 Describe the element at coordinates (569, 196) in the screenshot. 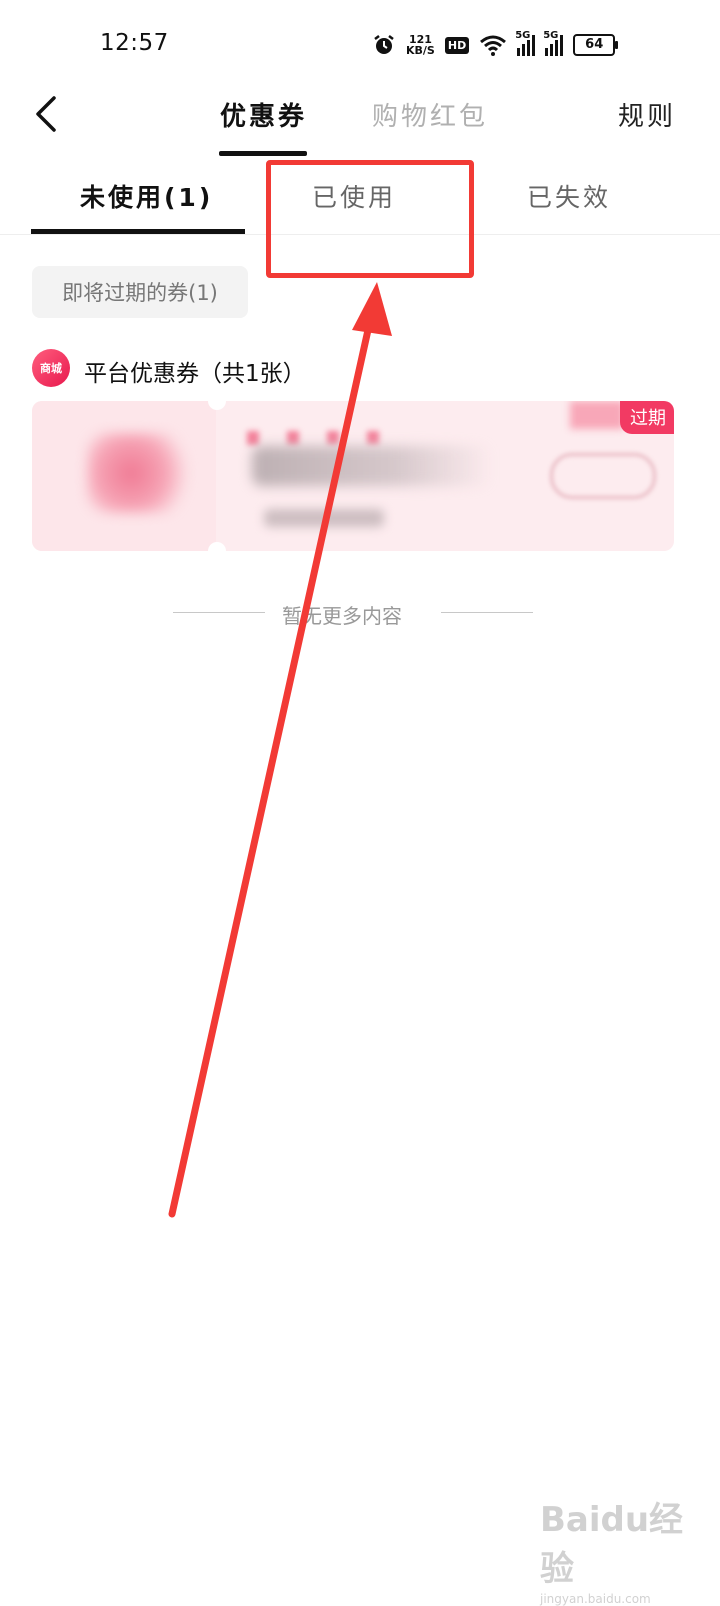

I see `subtab-expired: 已失效` at that location.